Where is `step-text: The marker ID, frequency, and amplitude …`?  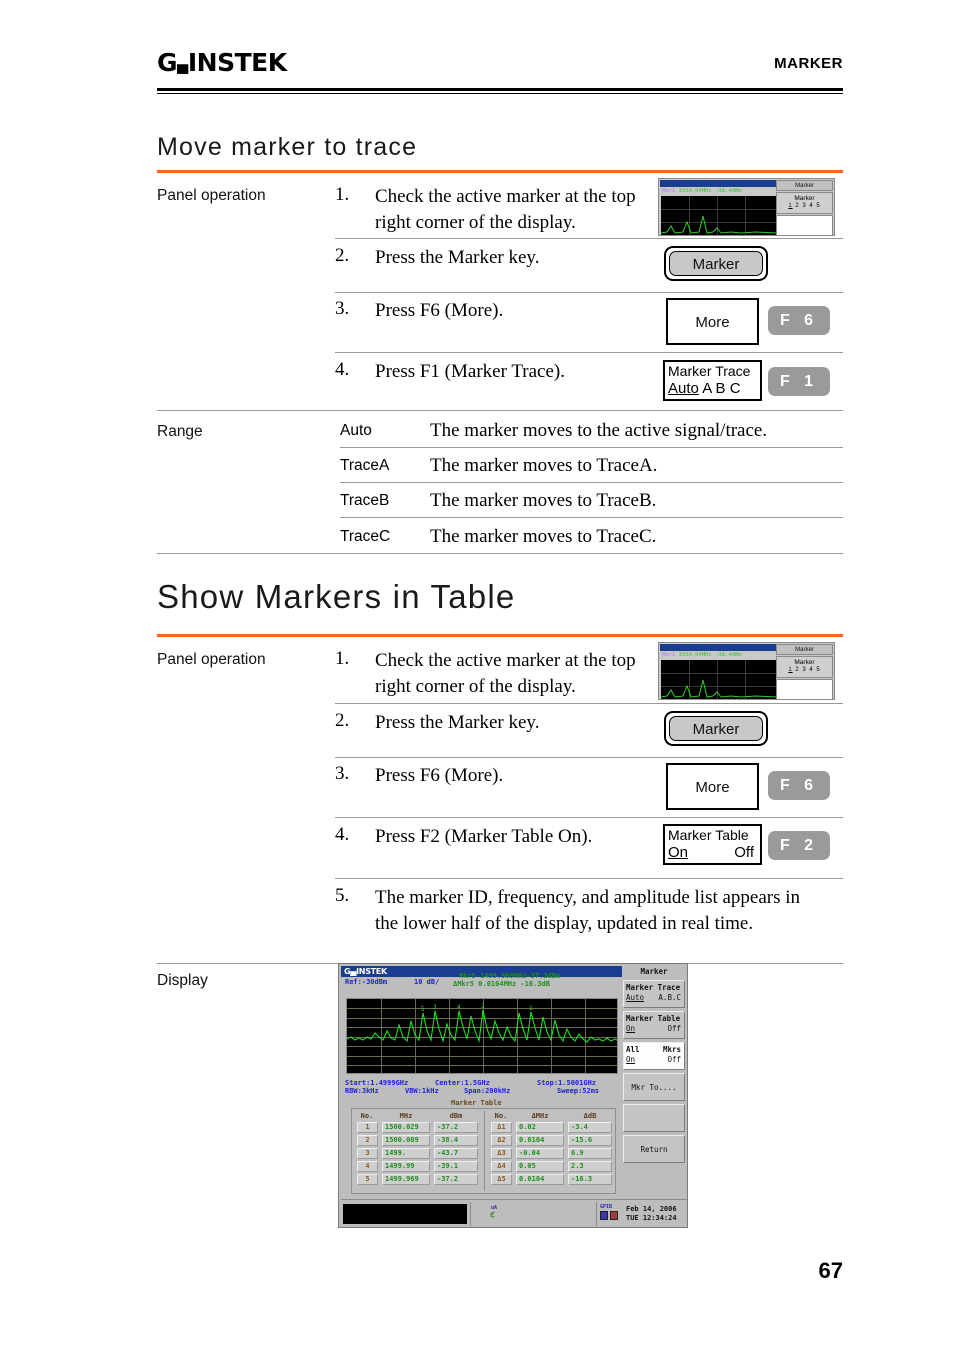
step-text: The marker ID, frequency, and amplitude … is located at coordinates (588, 910).